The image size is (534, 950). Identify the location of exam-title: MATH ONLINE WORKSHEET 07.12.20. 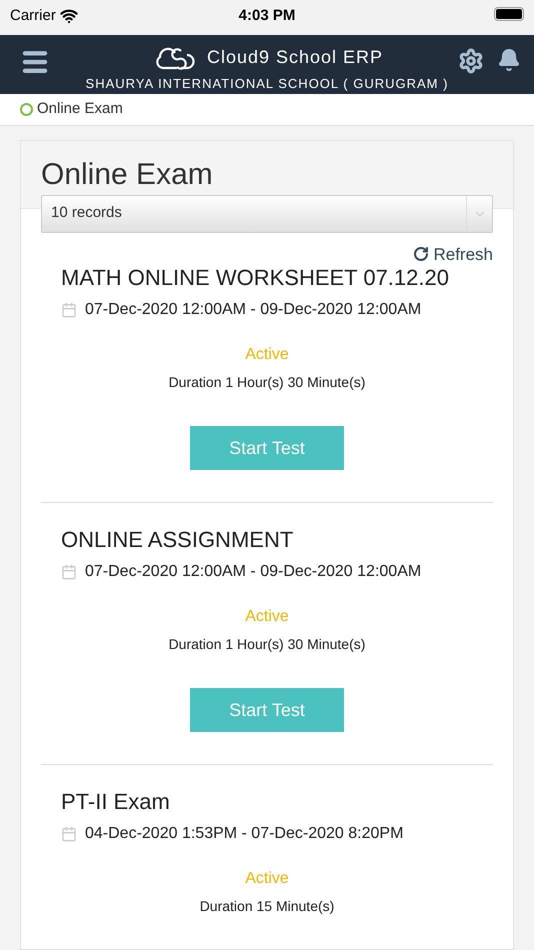
(255, 278).